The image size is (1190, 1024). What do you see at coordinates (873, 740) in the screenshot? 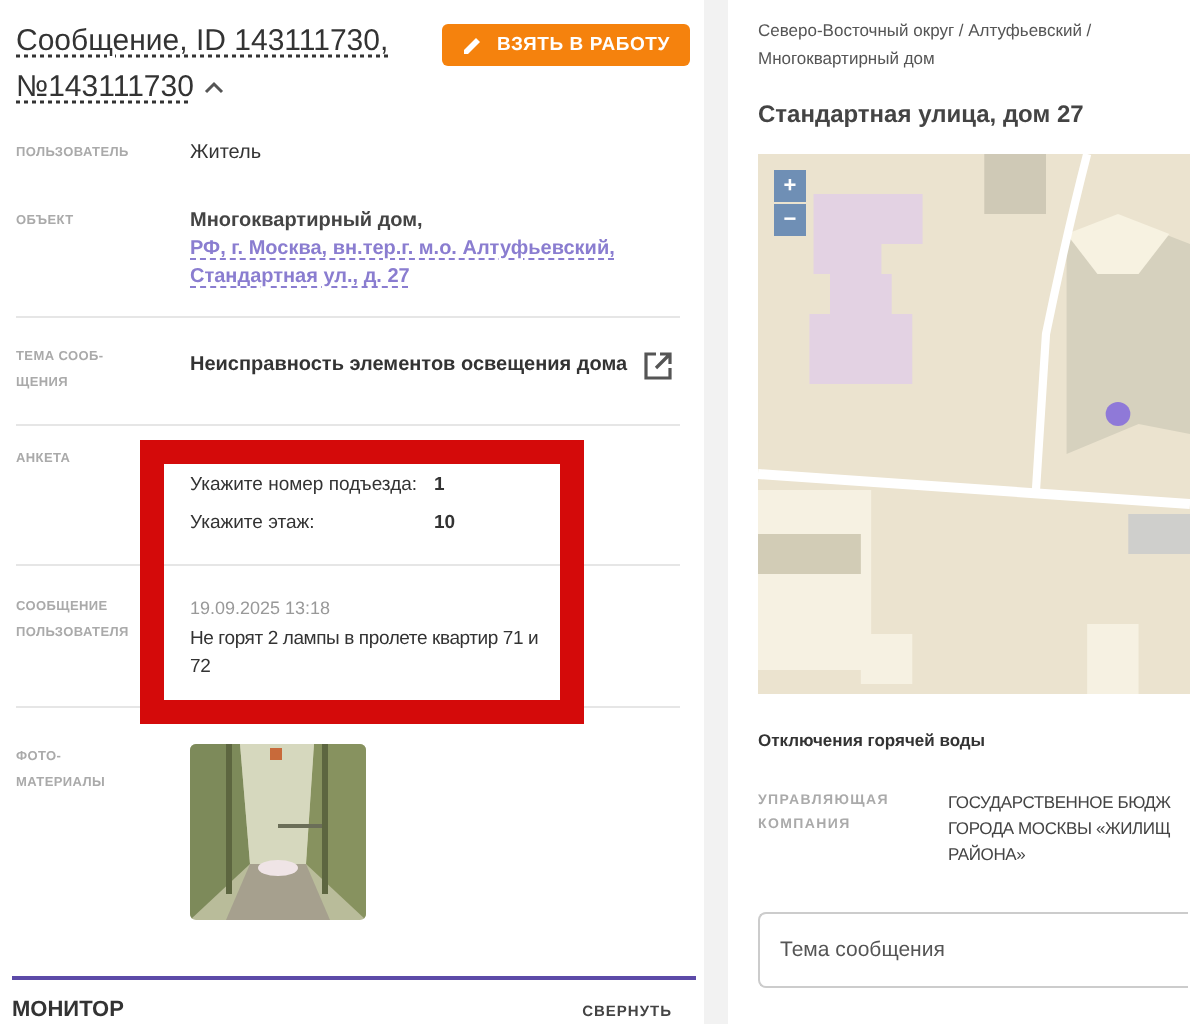
I see `outages-heading: Отключения горячей воды` at bounding box center [873, 740].